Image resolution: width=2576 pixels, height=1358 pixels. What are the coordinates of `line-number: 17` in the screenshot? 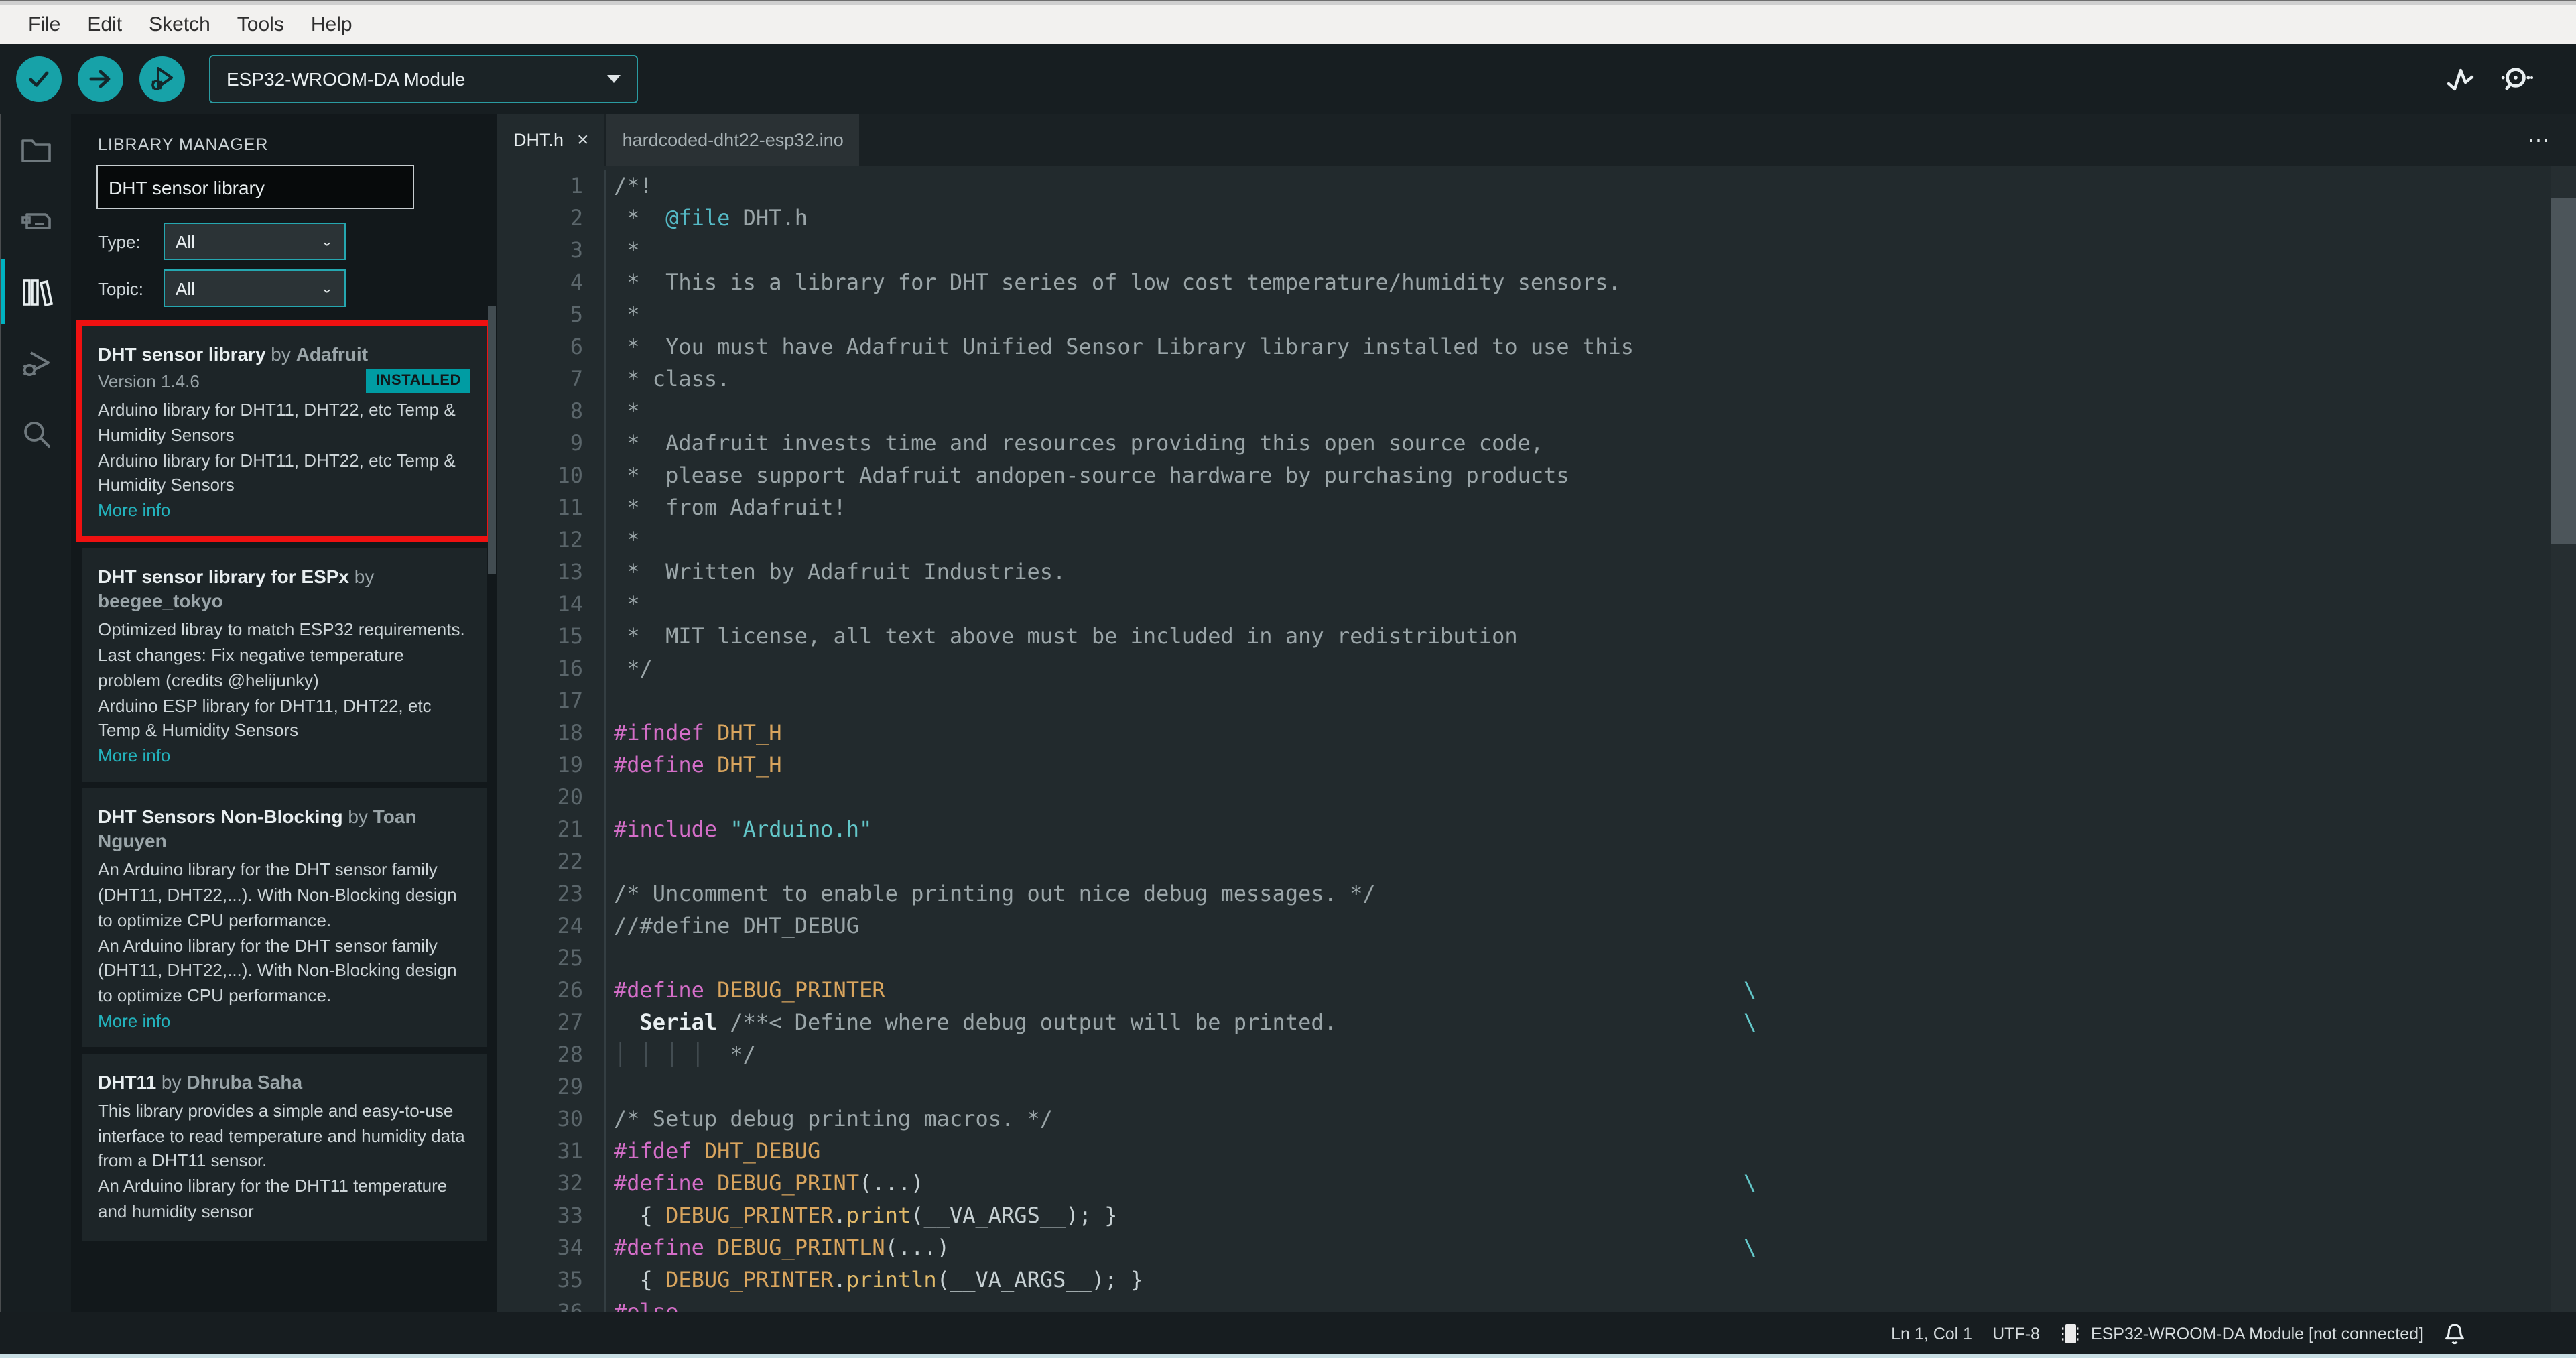 It's located at (570, 700).